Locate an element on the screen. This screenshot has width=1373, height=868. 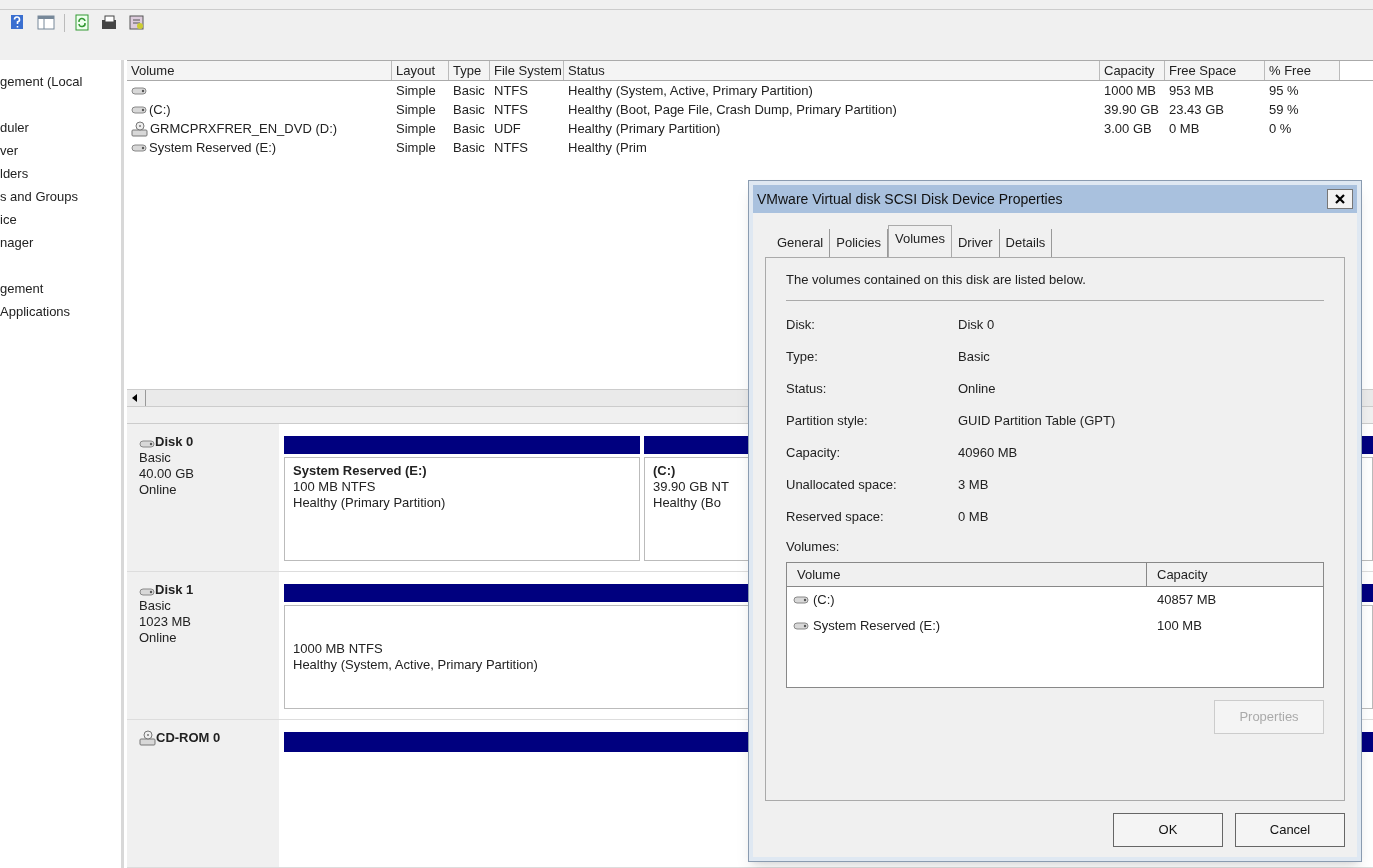
partition-info: 100 MB NTFS is located at coordinates (334, 487).